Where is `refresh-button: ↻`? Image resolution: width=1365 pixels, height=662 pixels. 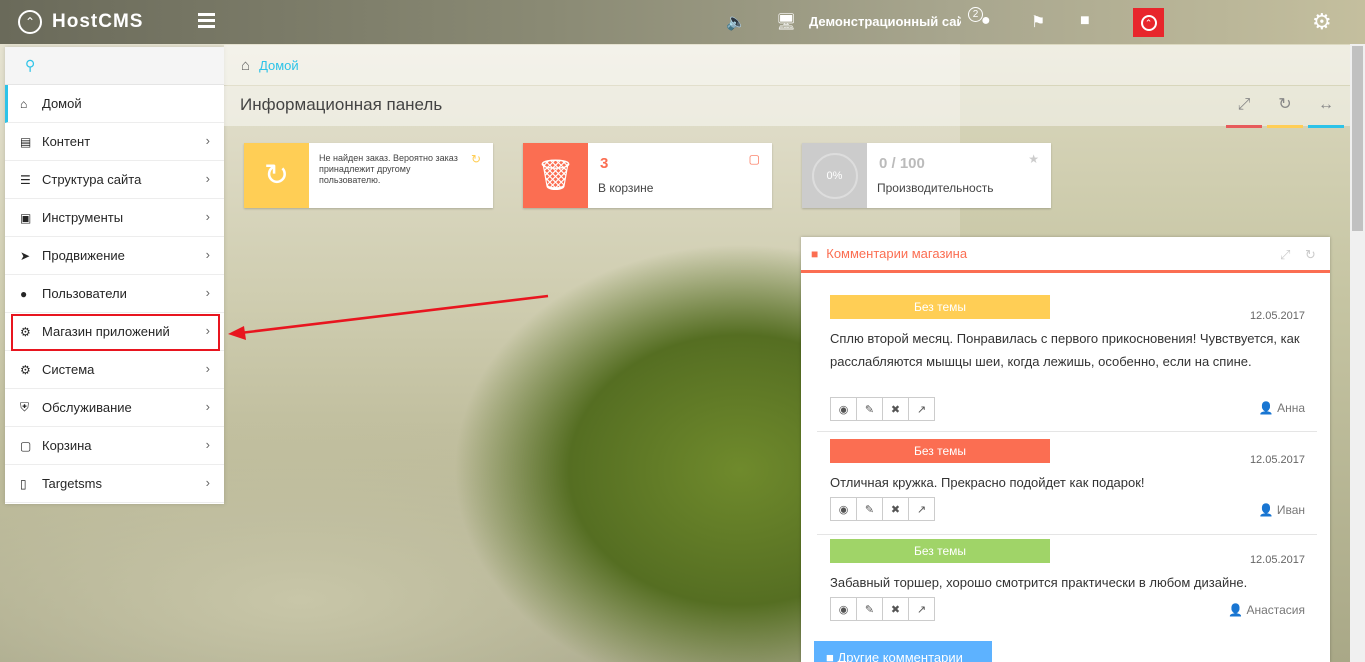
refresh-button: ↻ is located at coordinates (1285, 111).